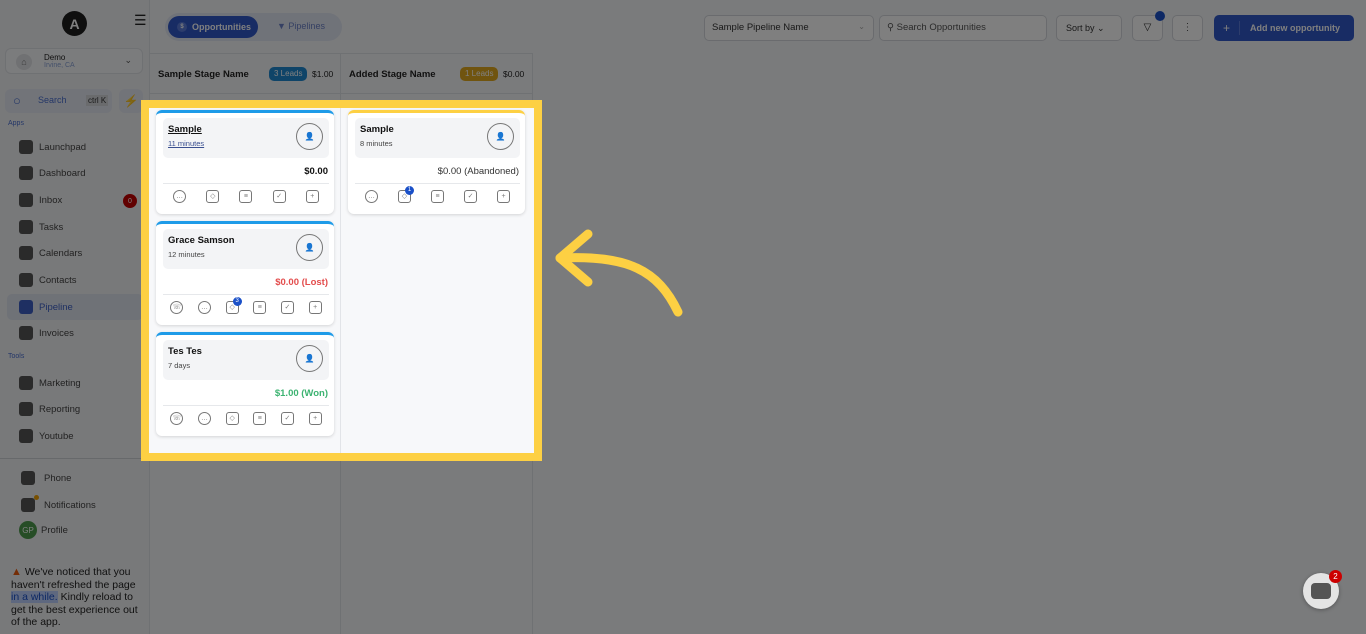  What do you see at coordinates (437, 138) in the screenshot?
I see `card-header: Sample 8 minutes 👤` at bounding box center [437, 138].